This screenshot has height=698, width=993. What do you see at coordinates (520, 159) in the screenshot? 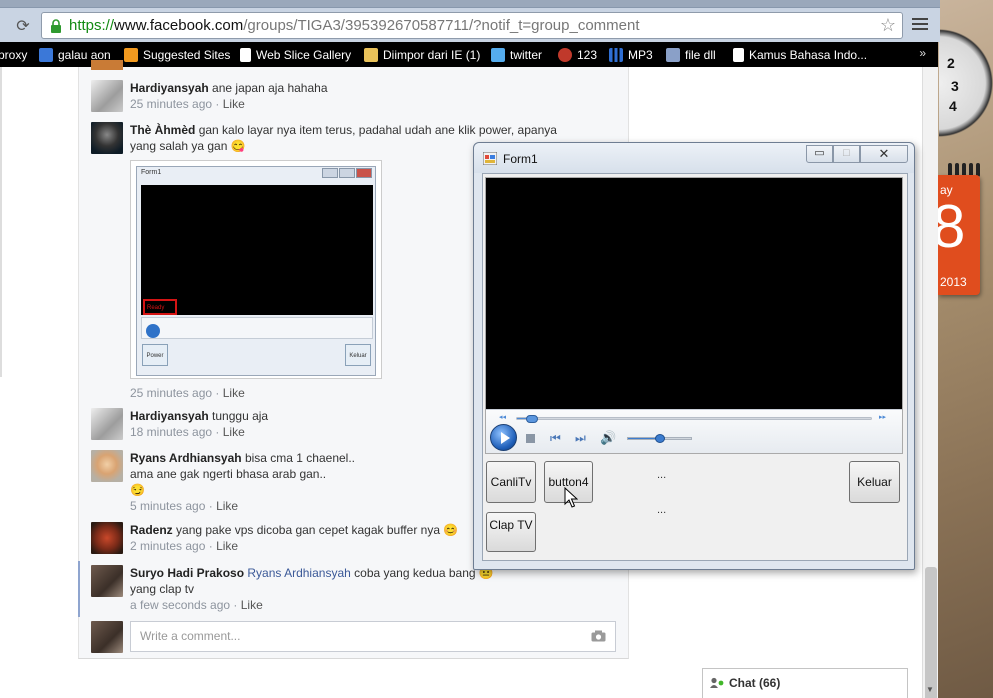
I see `window-title: Form1` at bounding box center [520, 159].